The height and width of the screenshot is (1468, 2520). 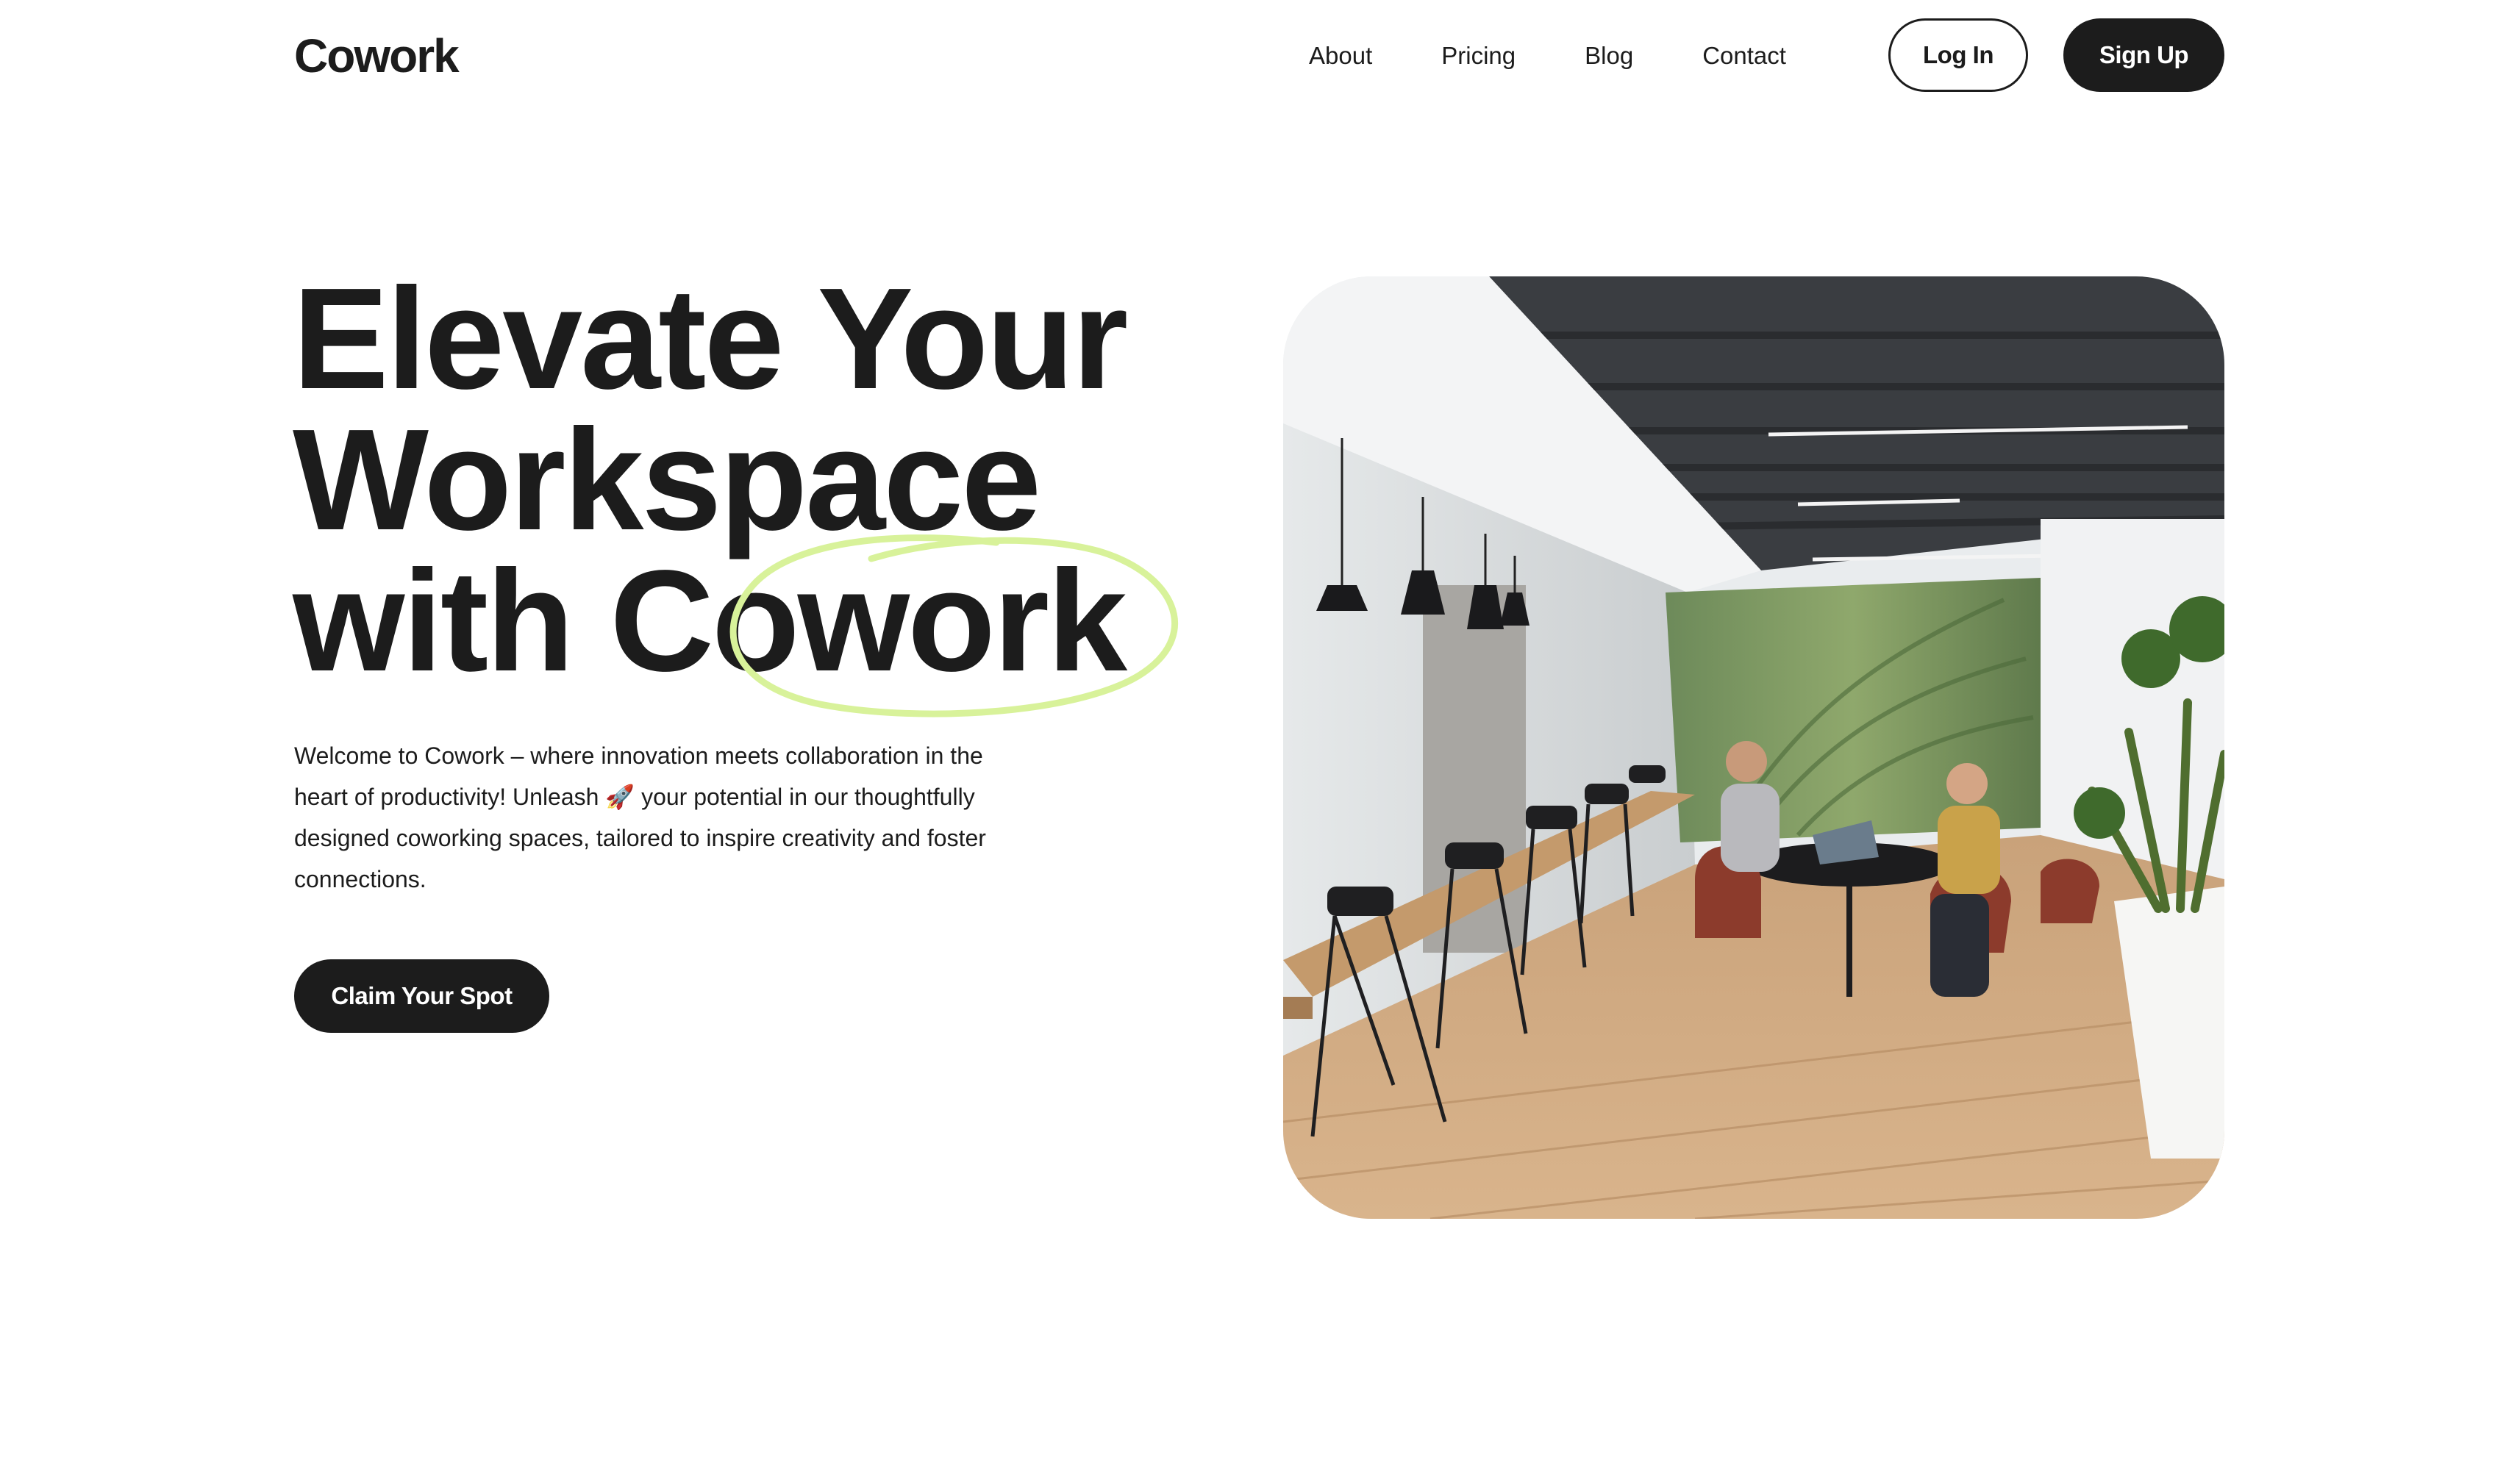 What do you see at coordinates (868, 620) in the screenshot?
I see `headline-highlight-word: Cowork` at bounding box center [868, 620].